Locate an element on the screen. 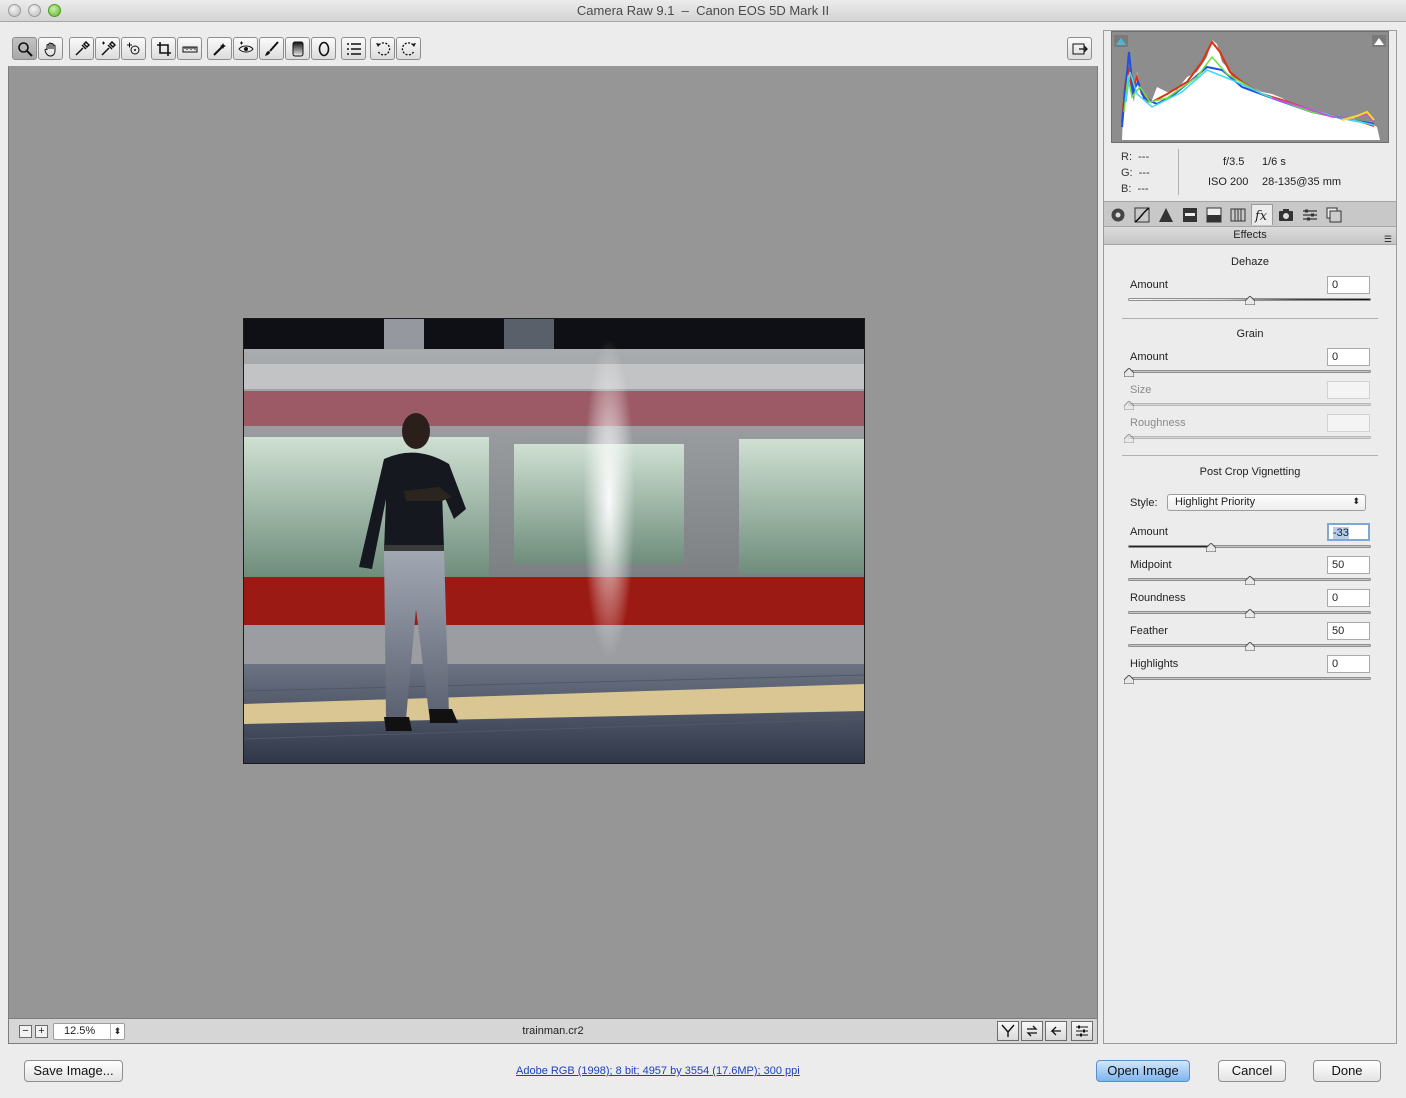 The image size is (1406, 1098). iso-value: ISO 200 is located at coordinates (1228, 182).